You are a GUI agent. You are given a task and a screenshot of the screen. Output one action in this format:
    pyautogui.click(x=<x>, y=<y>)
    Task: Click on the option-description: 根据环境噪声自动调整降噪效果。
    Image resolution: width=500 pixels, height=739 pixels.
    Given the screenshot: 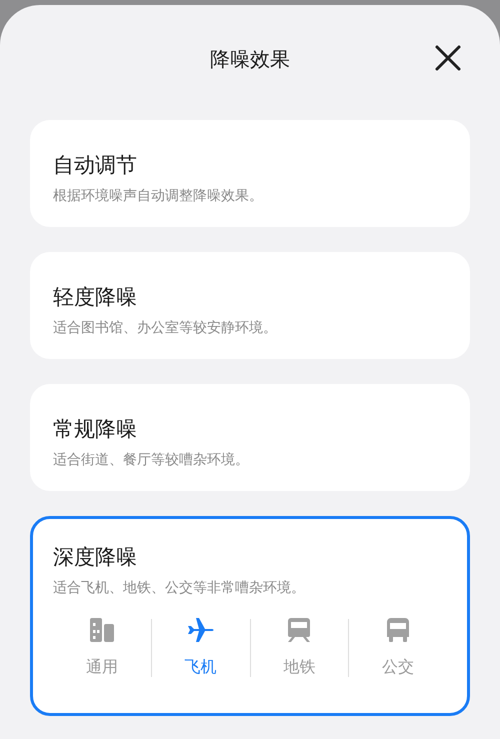 What is the action you would take?
    pyautogui.click(x=158, y=196)
    